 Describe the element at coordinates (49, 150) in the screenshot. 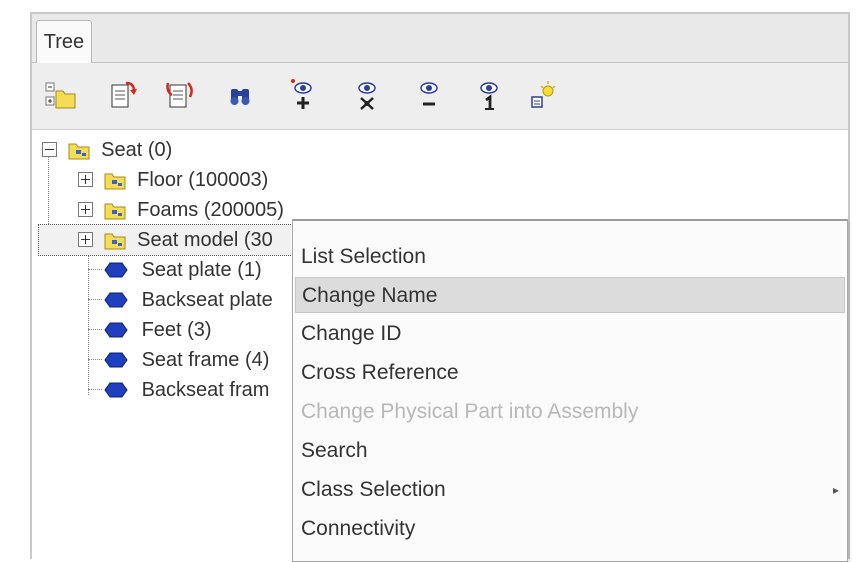

I see `collapse-icon` at that location.